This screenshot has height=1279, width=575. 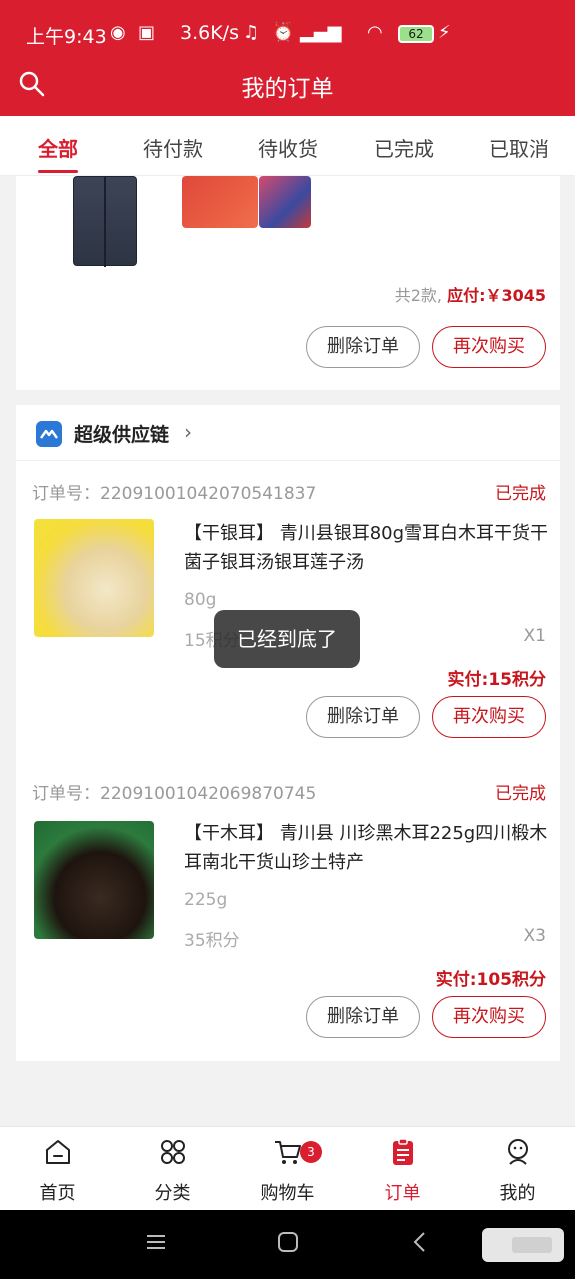 I want to click on system-navigation-bar, so click(x=287, y=1244).